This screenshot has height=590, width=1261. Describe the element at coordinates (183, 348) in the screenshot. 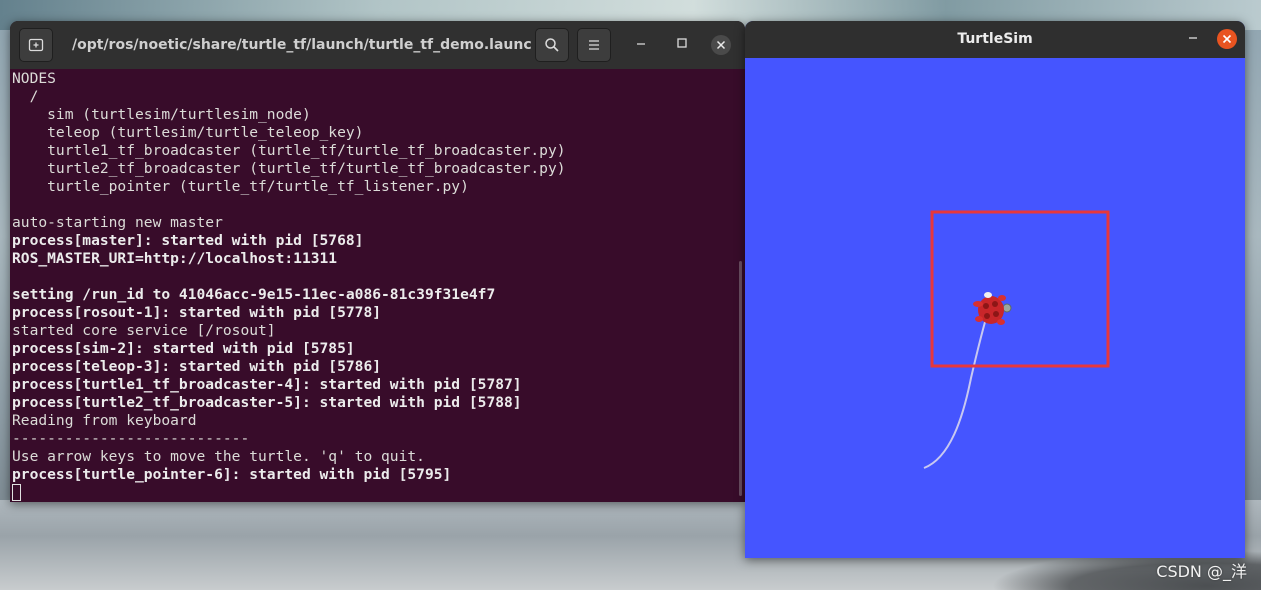

I see `terminal-line: process[sim-2]: started with pid [5785]` at that location.